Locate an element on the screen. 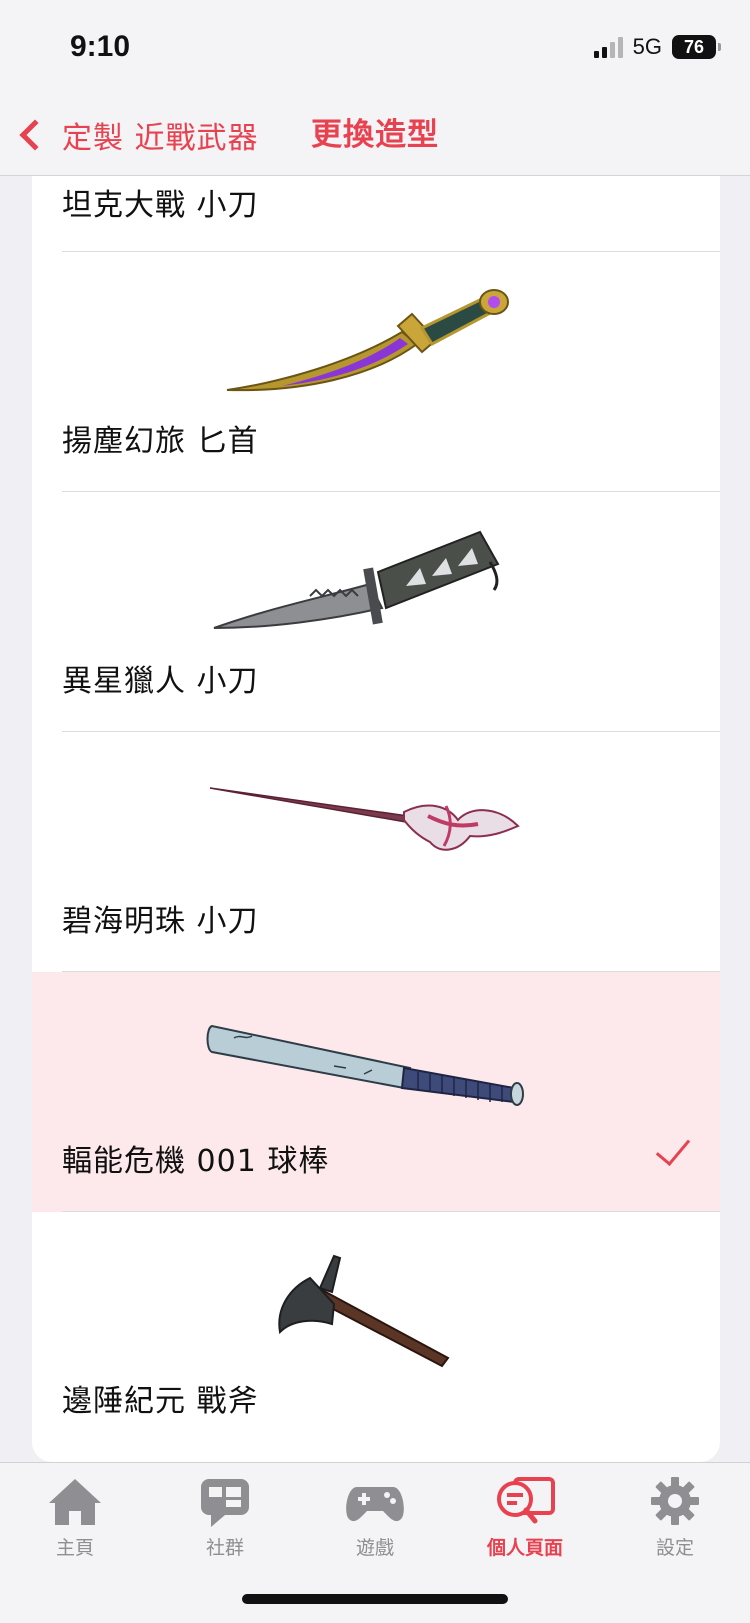 The image size is (750, 1623). back-button-label: 定製 近戰武器 is located at coordinates (160, 138).